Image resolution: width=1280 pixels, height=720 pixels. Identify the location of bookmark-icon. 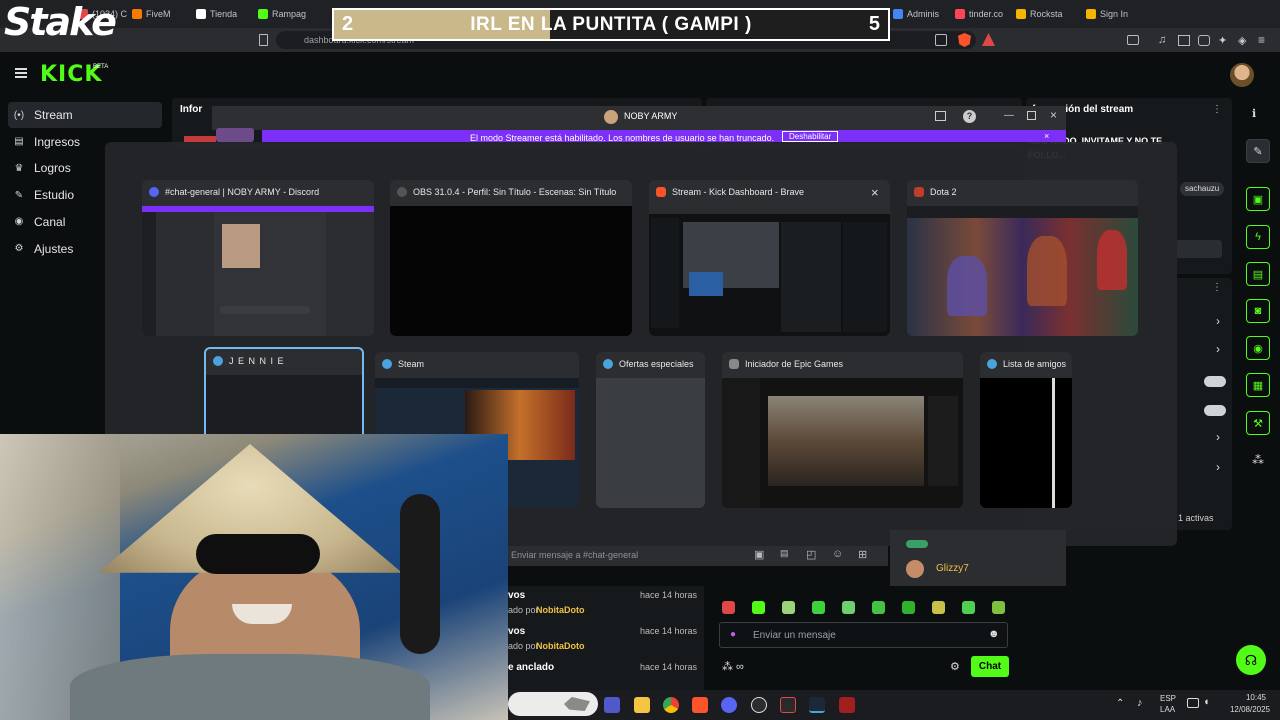
(263, 40).